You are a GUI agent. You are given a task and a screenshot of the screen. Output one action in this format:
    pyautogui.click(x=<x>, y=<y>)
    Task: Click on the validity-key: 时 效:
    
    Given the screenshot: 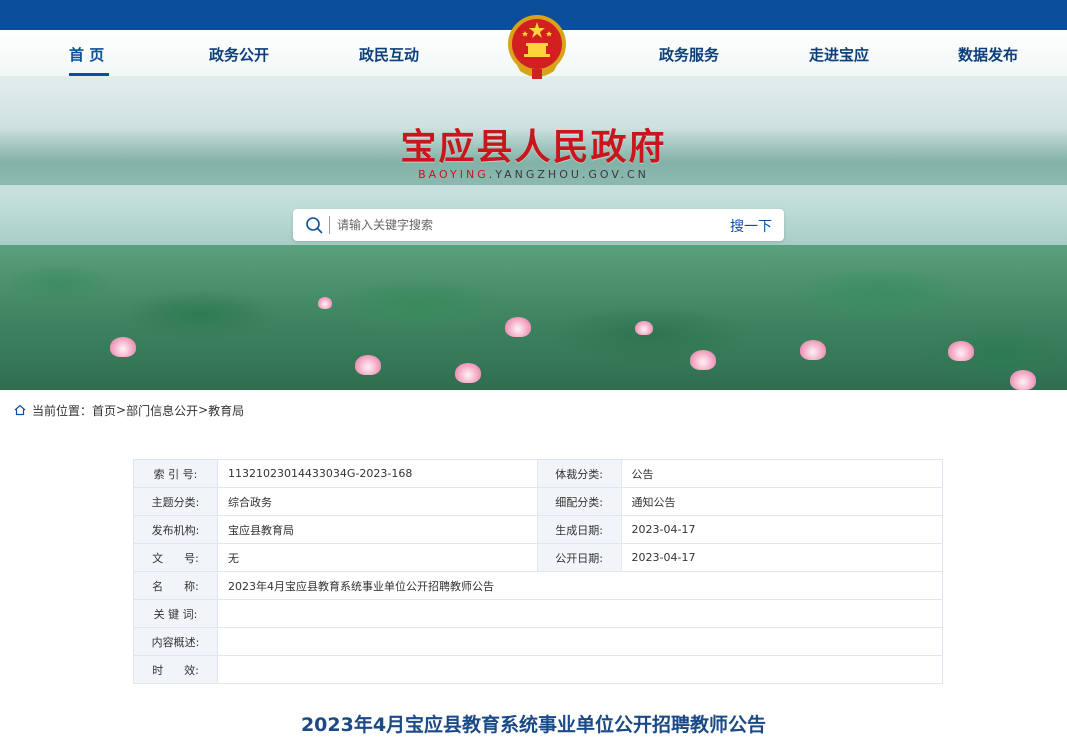 What is the action you would take?
    pyautogui.click(x=175, y=669)
    